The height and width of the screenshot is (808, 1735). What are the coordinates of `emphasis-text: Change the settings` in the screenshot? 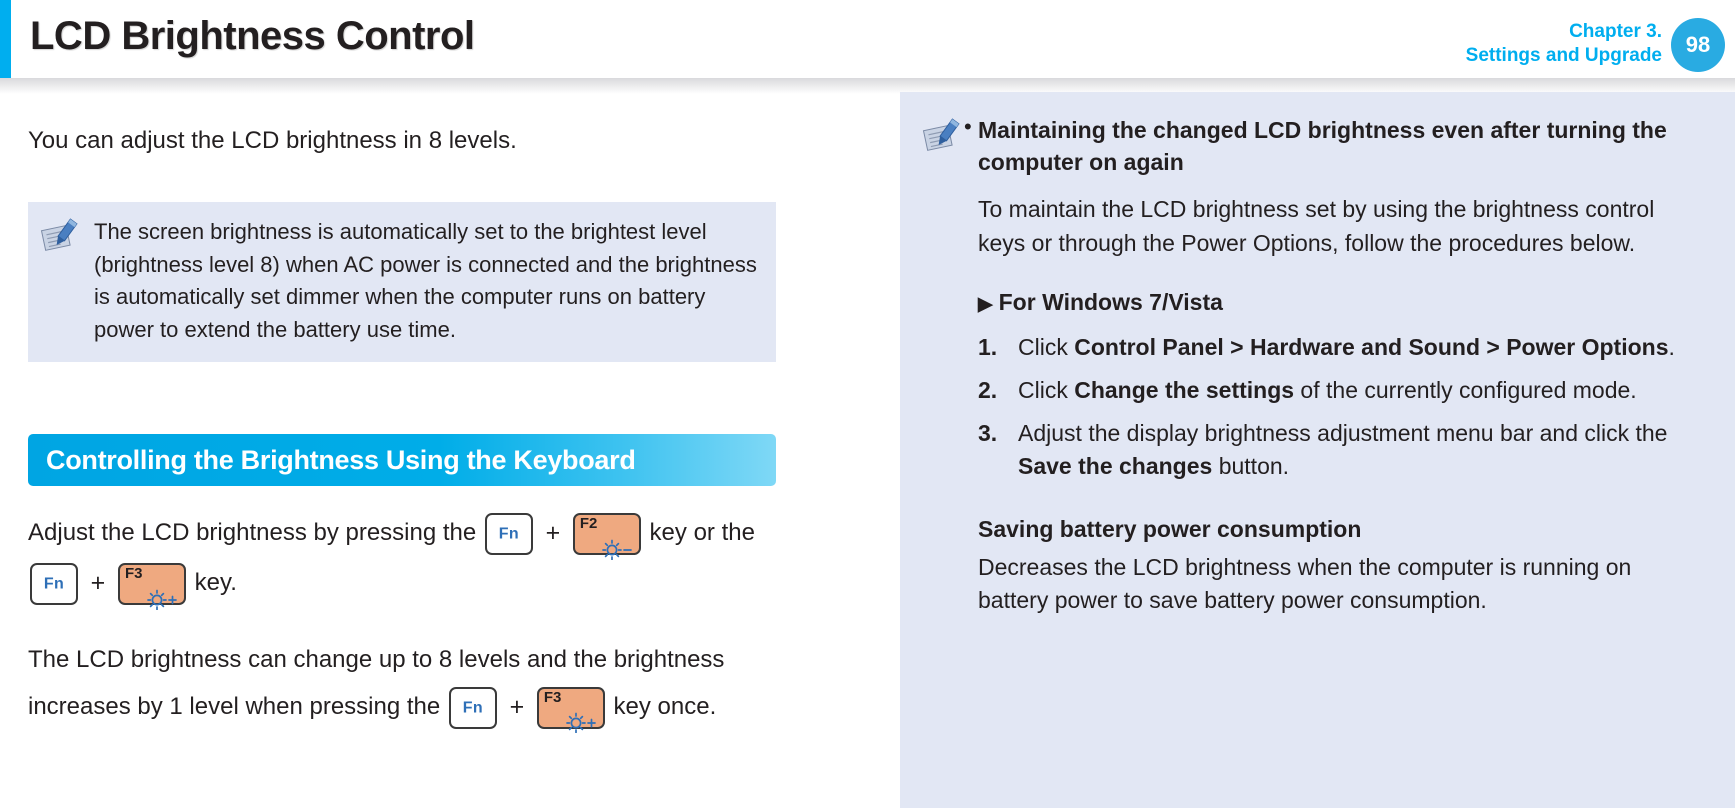 It's located at (1184, 390).